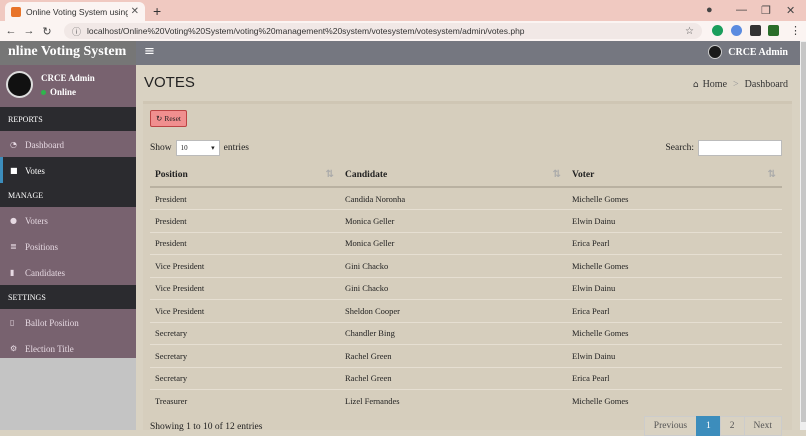 Image resolution: width=806 pixels, height=436 pixels. Describe the element at coordinates (58, 92) in the screenshot. I see `online-status: Online` at that location.